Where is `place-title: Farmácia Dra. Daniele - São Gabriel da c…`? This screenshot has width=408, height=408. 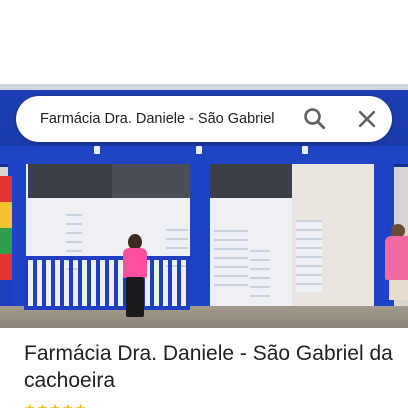 place-title: Farmácia Dra. Daniele - São Gabriel da c… is located at coordinates (208, 367).